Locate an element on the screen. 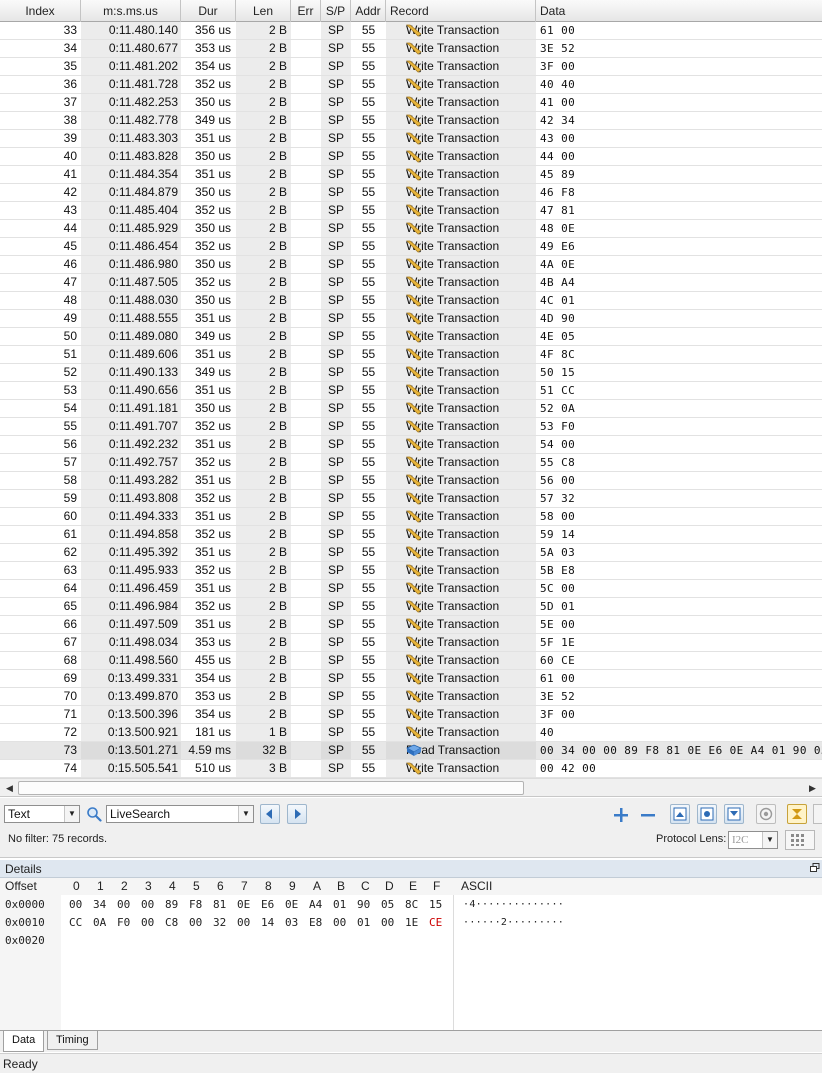  hex-byte: 34 is located at coordinates (99, 904).